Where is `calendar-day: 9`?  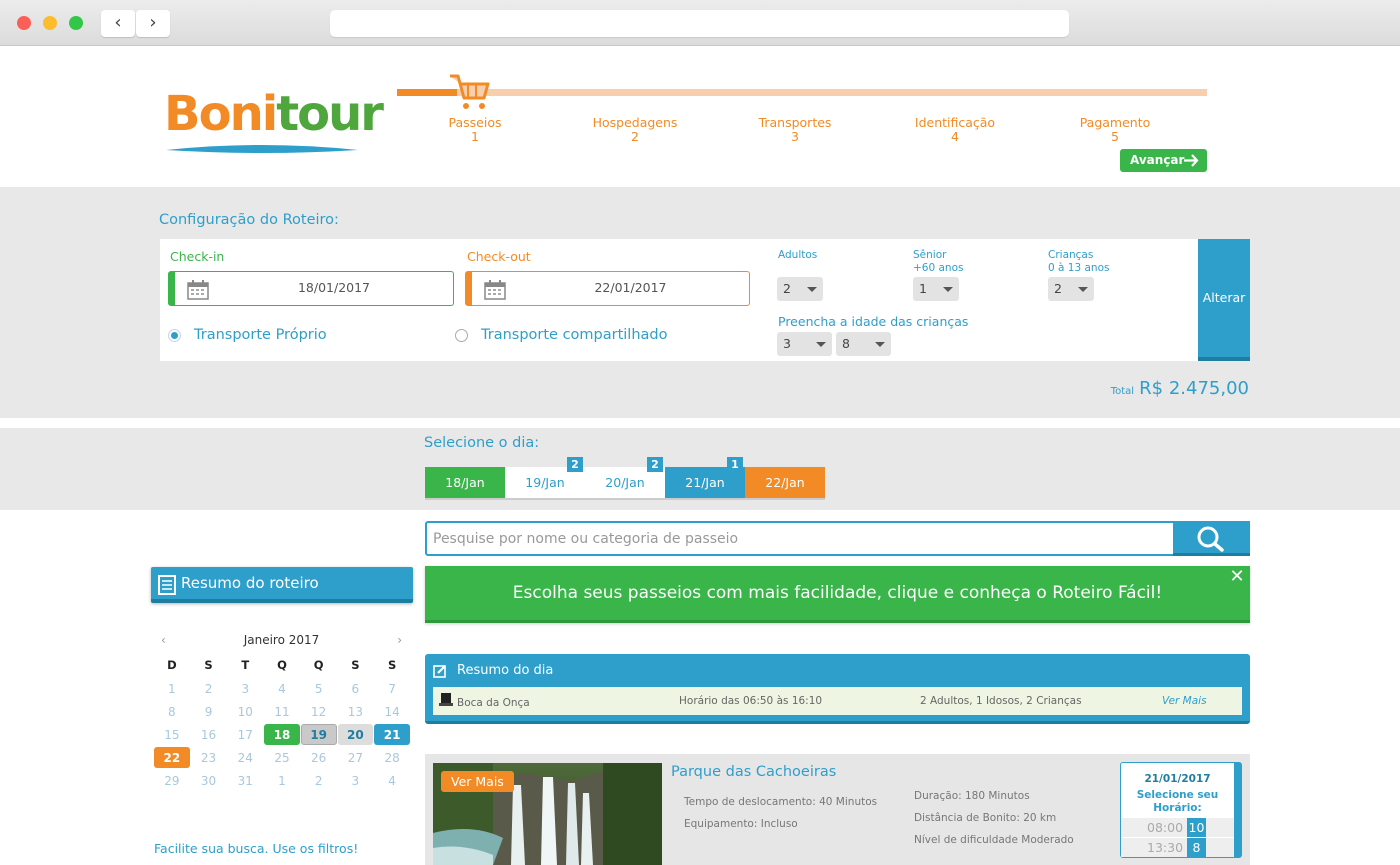 calendar-day: 9 is located at coordinates (209, 711).